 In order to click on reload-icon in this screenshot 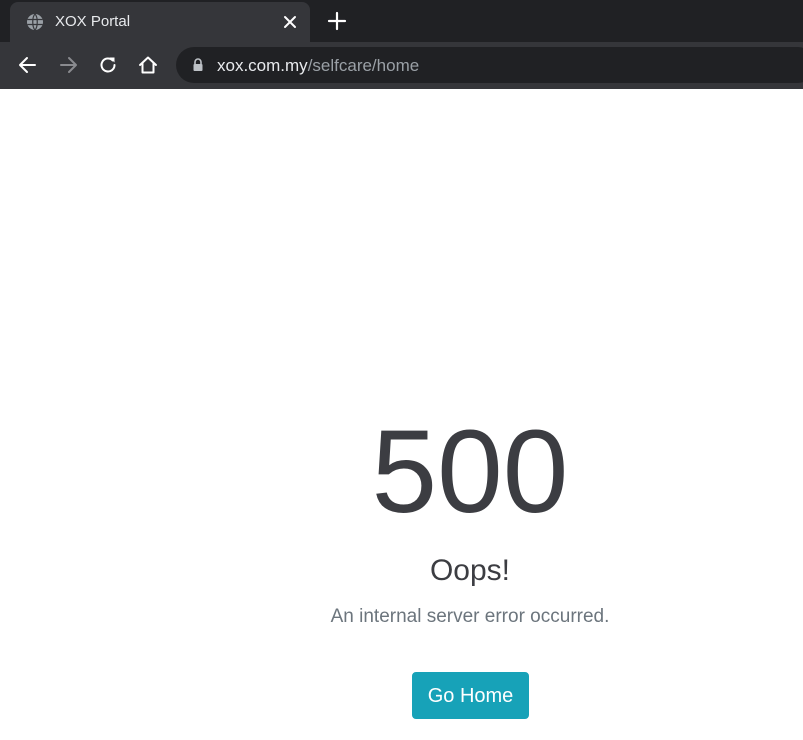, I will do `click(108, 65)`.